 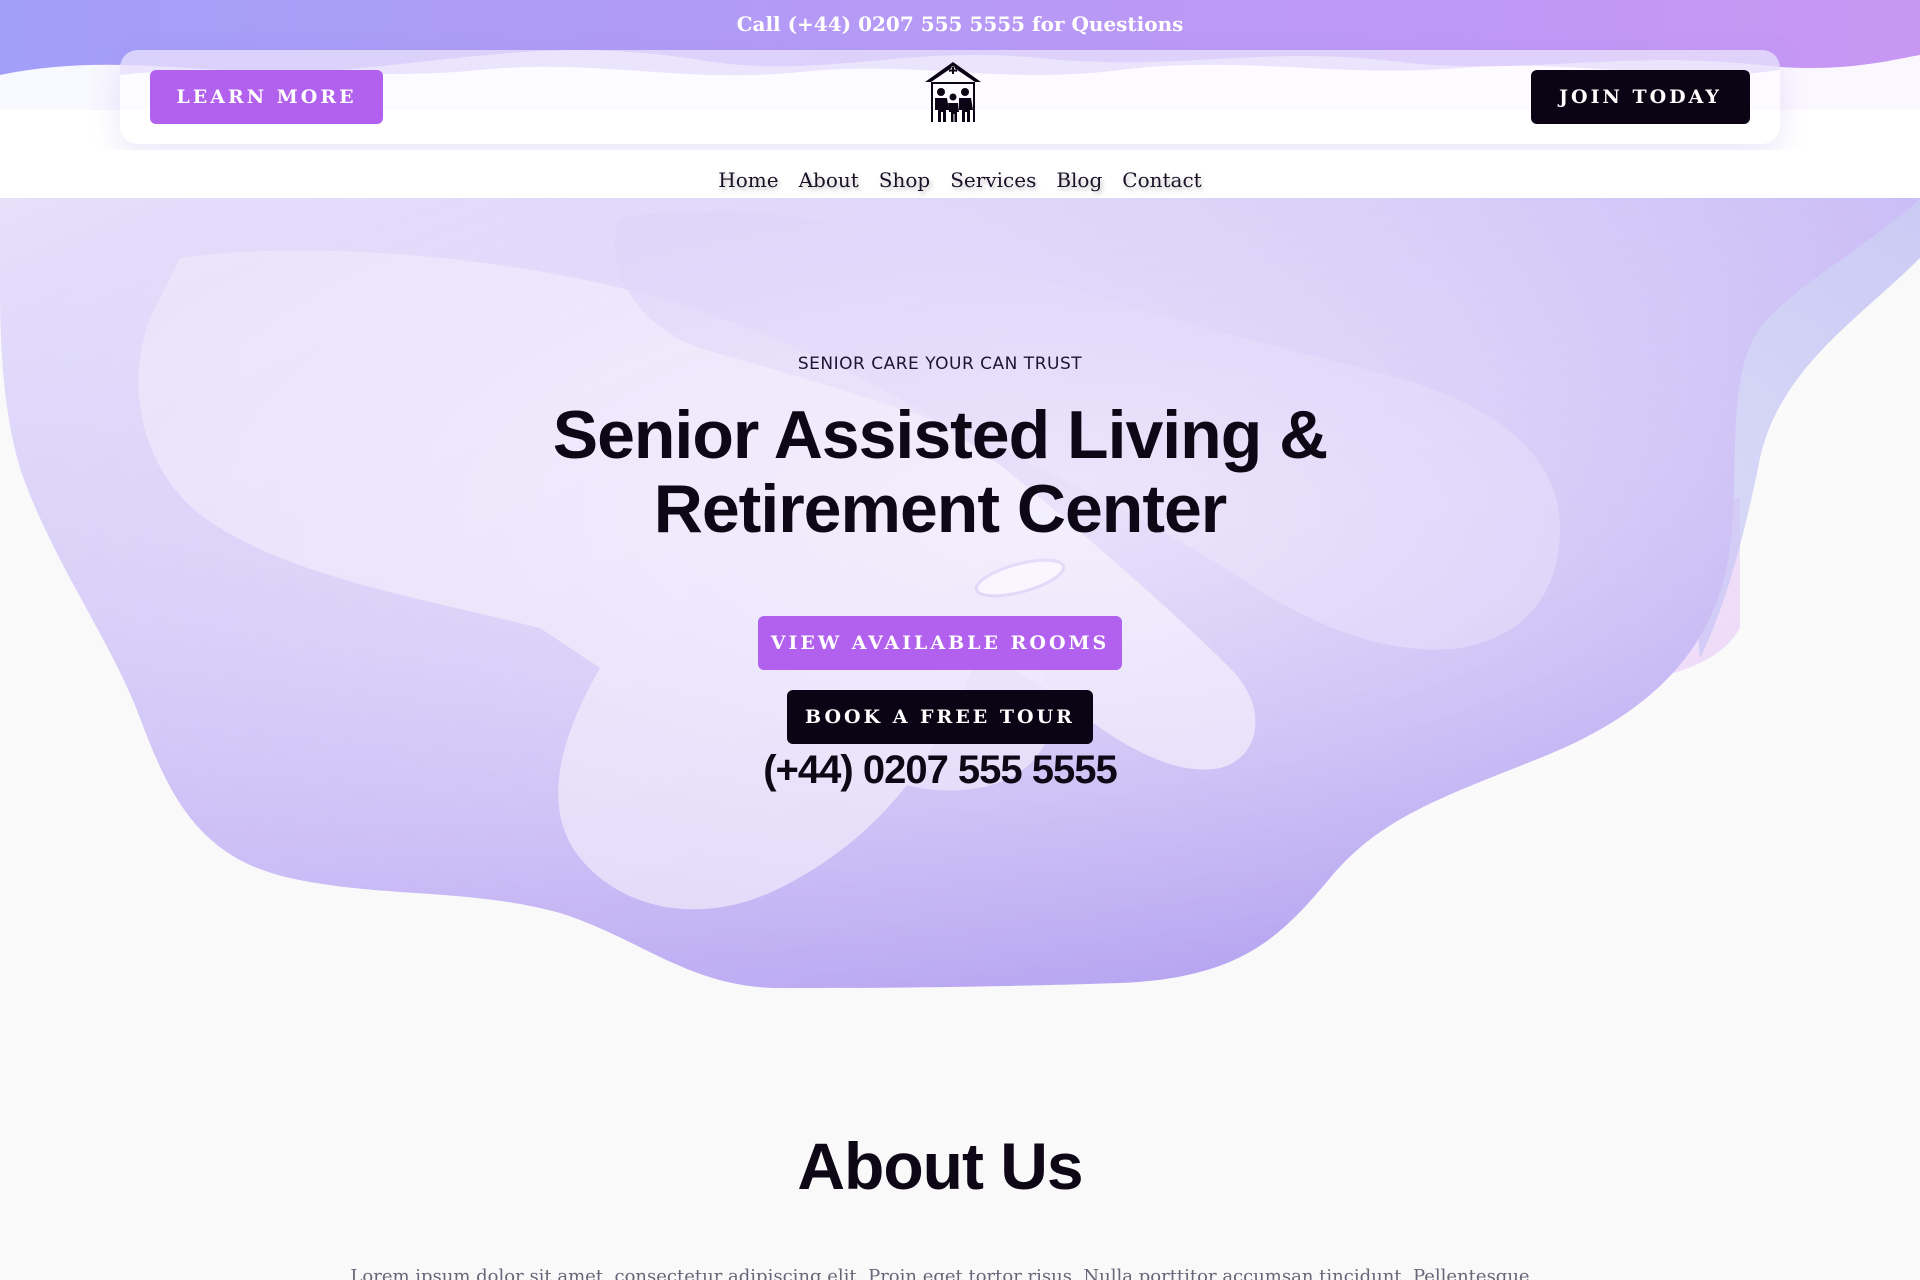 What do you see at coordinates (1161, 180) in the screenshot?
I see `nav-item-contact: Contact` at bounding box center [1161, 180].